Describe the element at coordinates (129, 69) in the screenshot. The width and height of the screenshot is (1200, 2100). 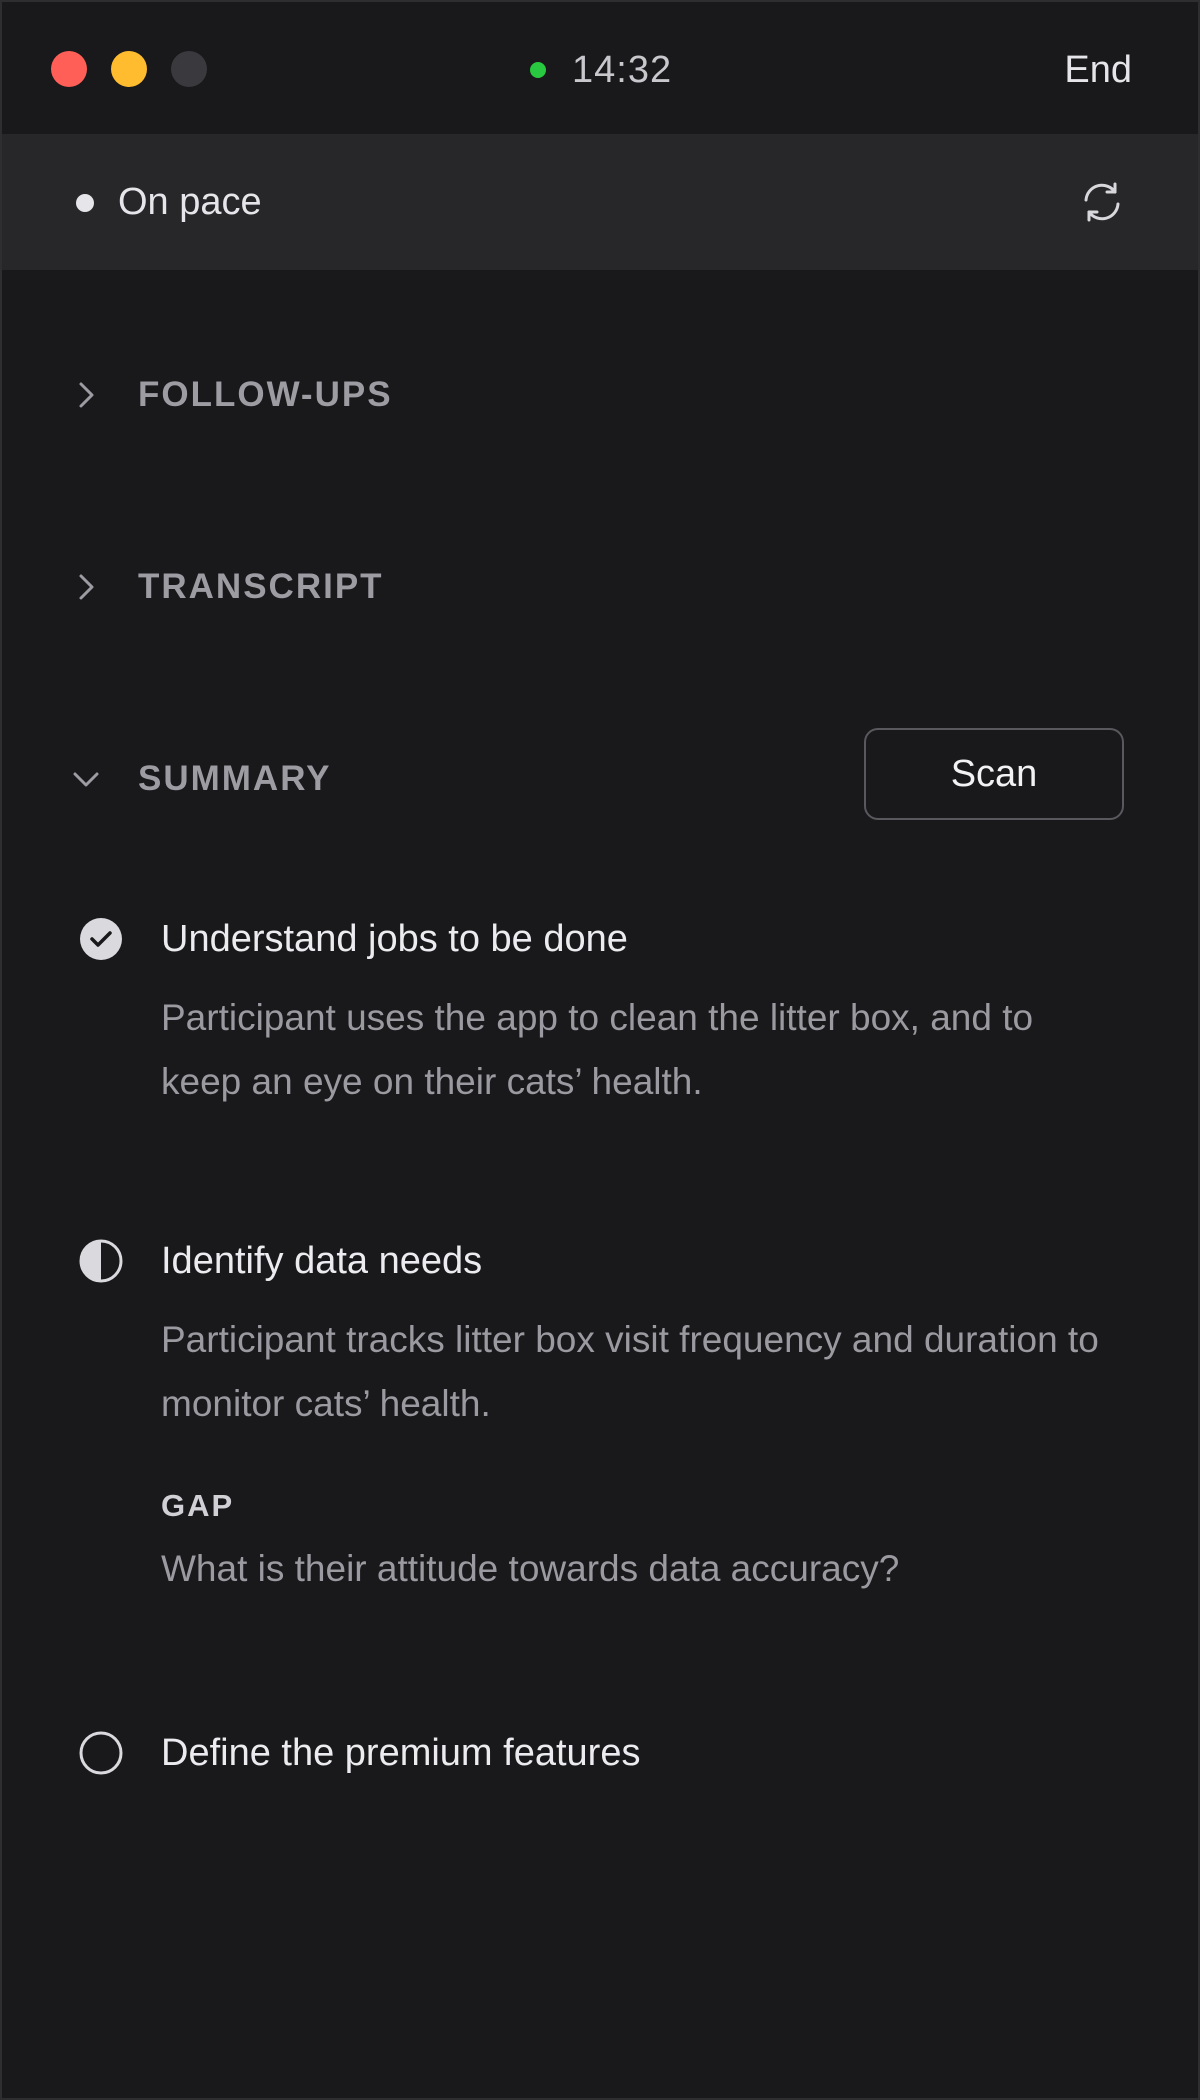
I see `window-minimize-button` at that location.